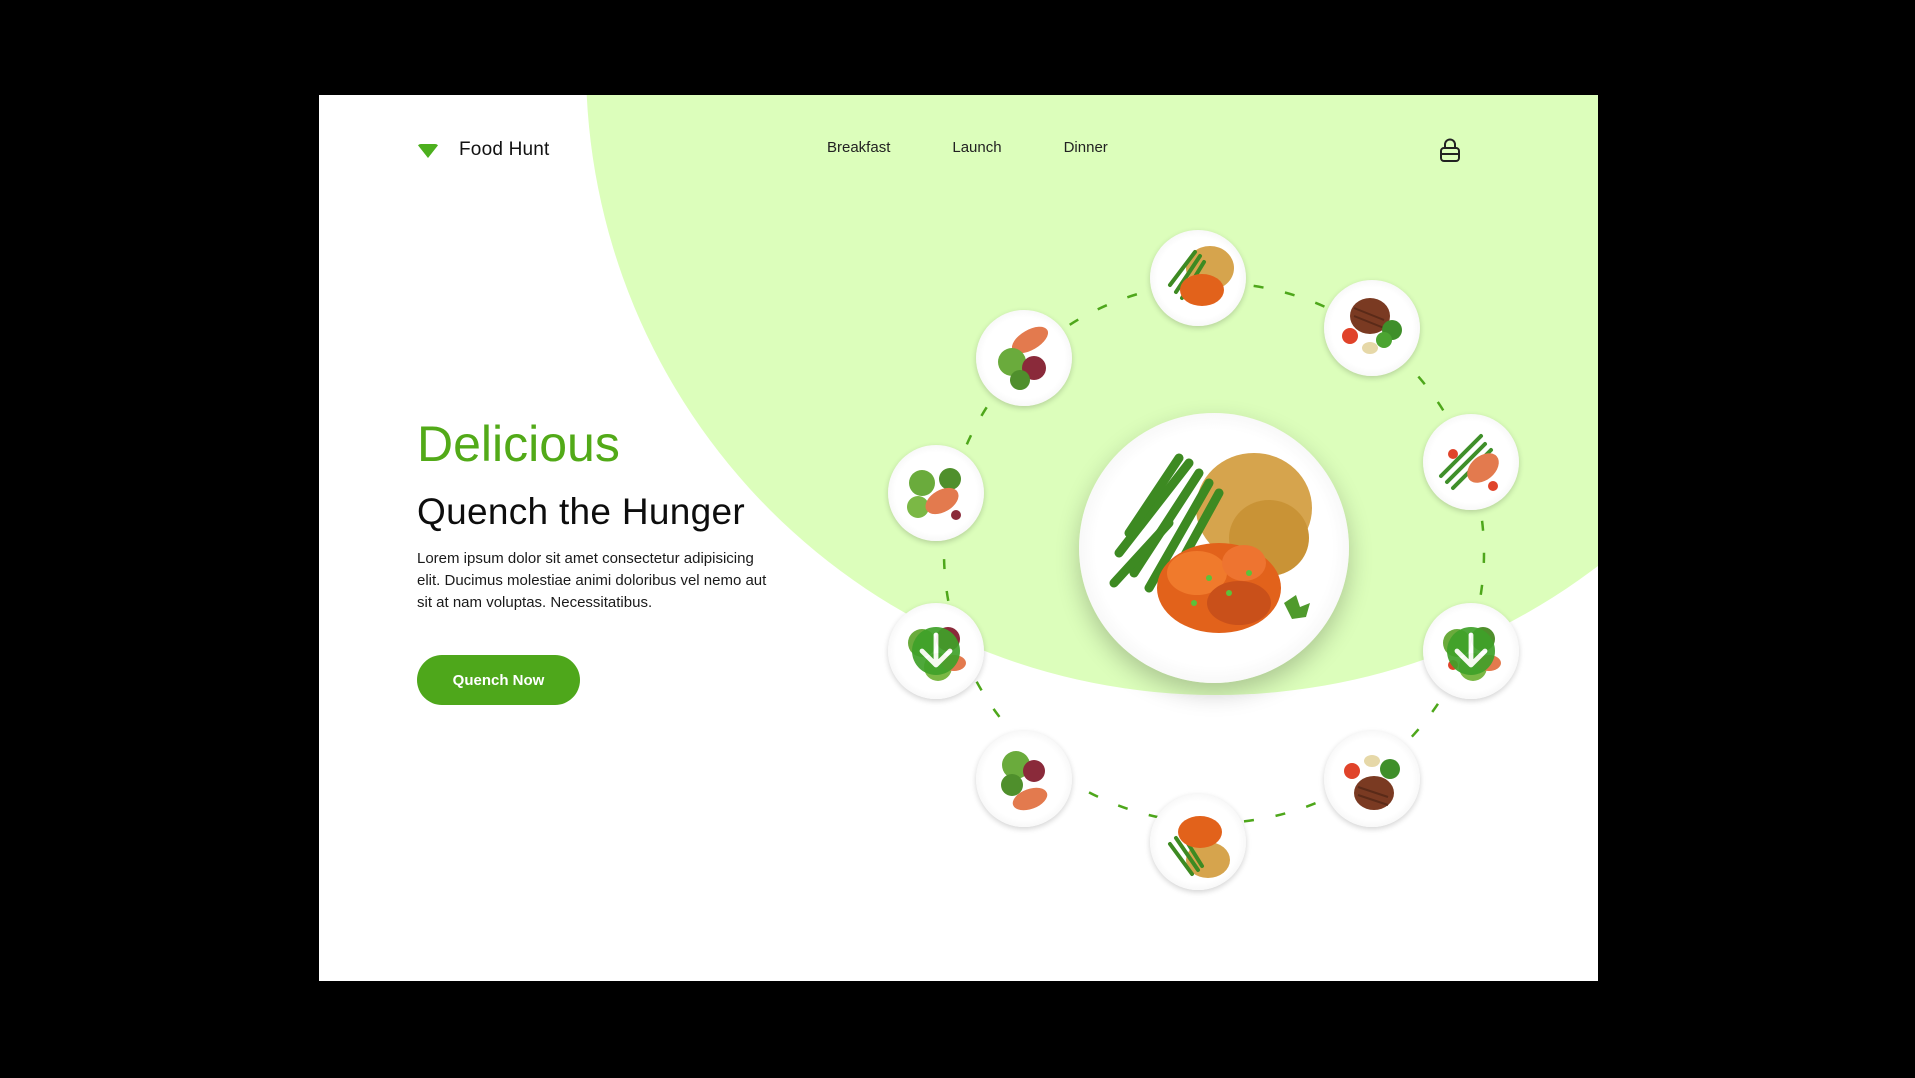 Image resolution: width=1915 pixels, height=1078 pixels. Describe the element at coordinates (858, 147) in the screenshot. I see `nav-item-breakfast: Breakfast` at that location.